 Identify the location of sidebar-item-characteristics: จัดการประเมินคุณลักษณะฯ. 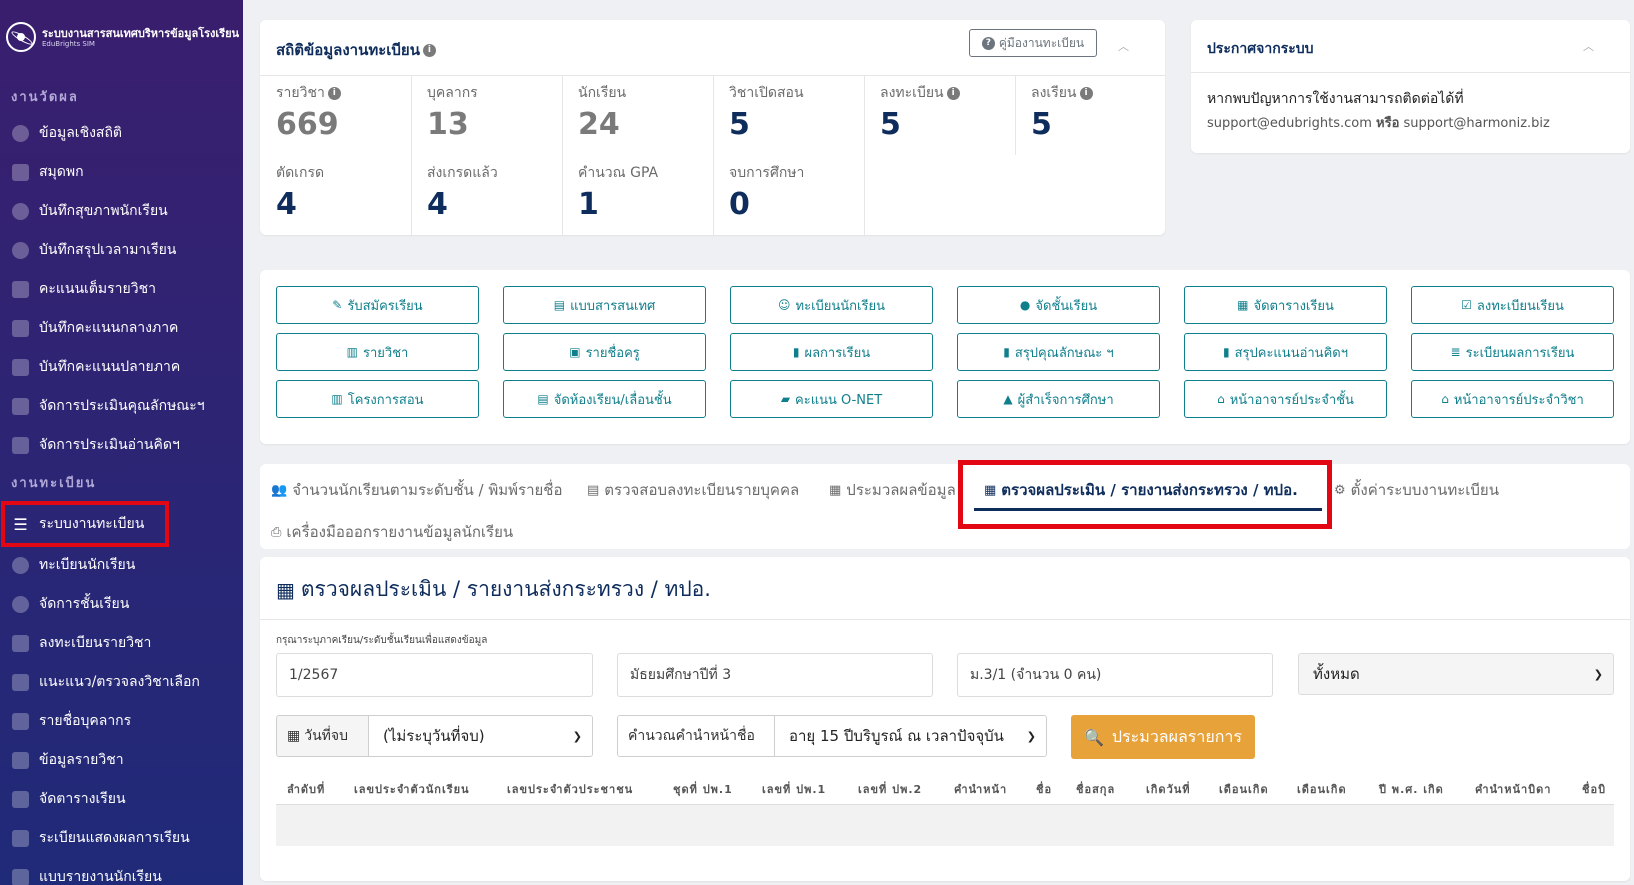
(124, 406).